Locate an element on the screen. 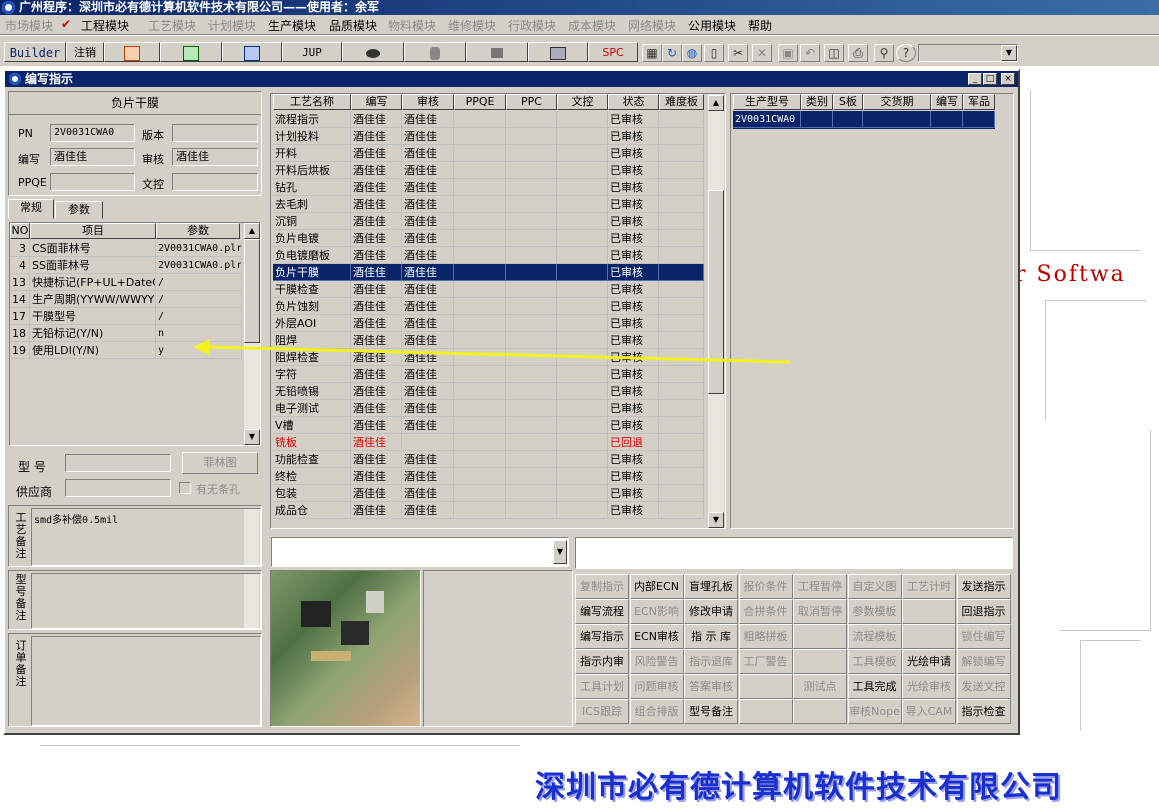 The image size is (1159, 808). annotation-arrow-head is located at coordinates (201, 347).